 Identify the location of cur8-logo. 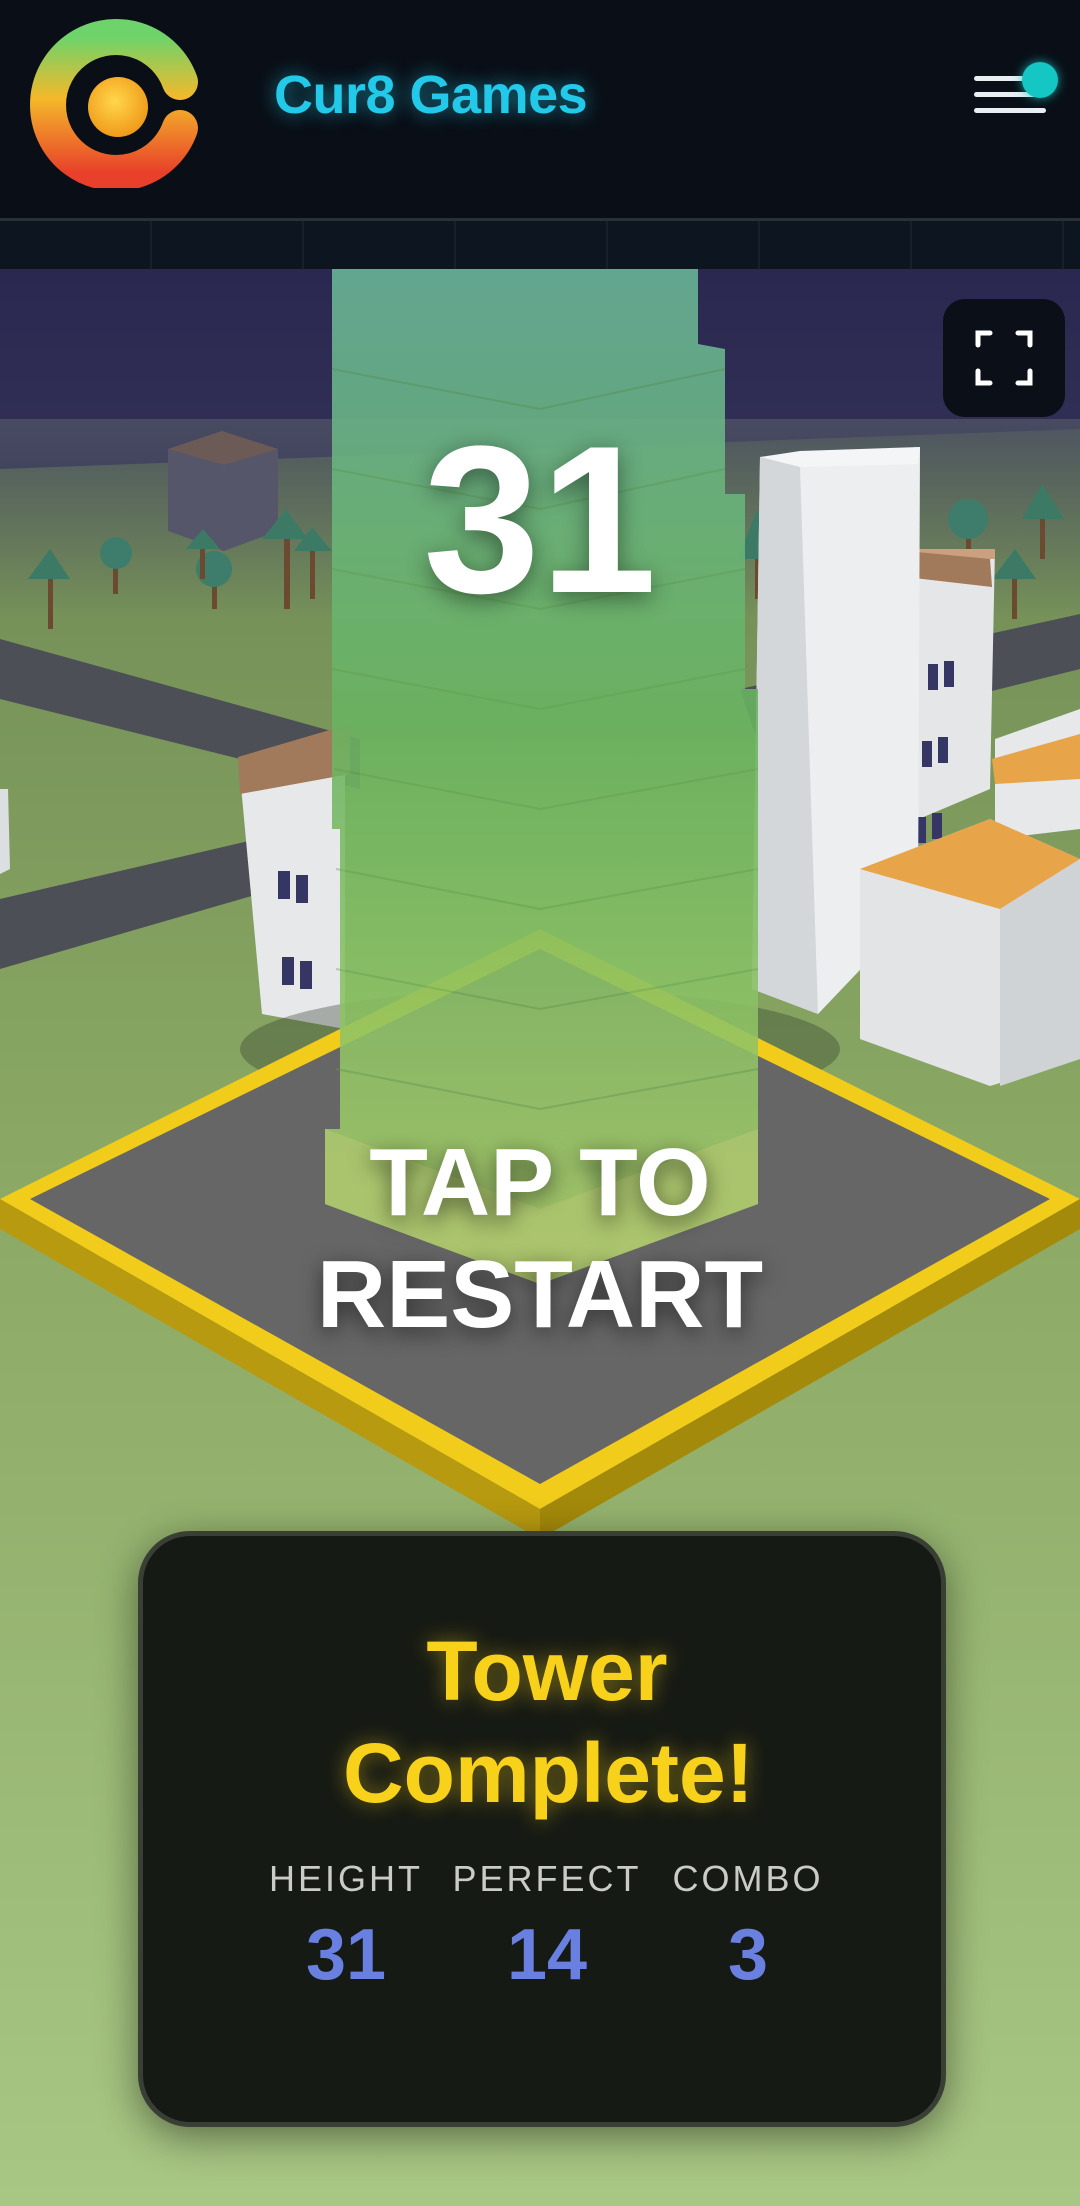
(115, 99).